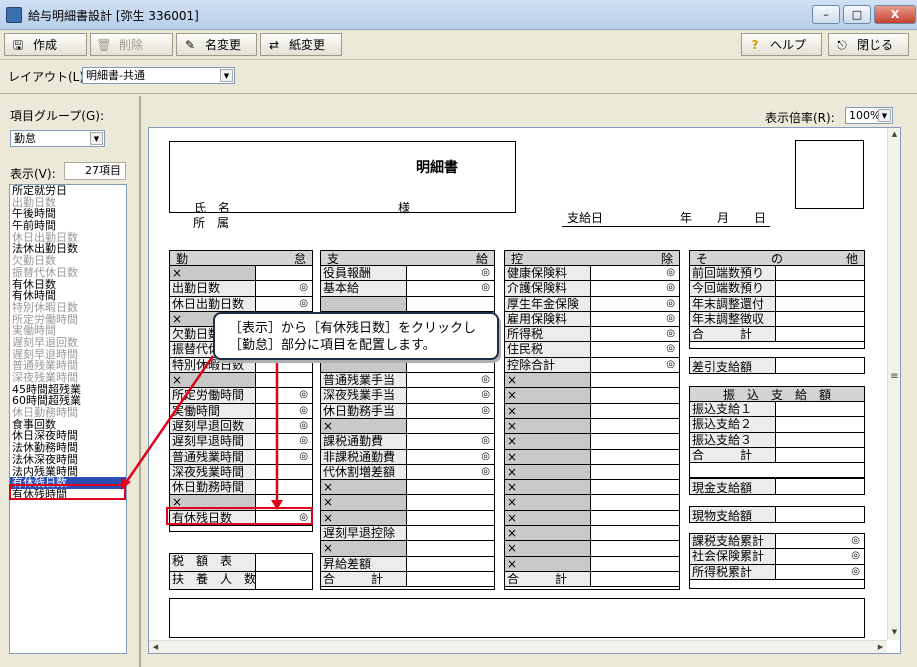 Image resolution: width=917 pixels, height=667 pixels. What do you see at coordinates (239, 516) in the screenshot?
I see `highlight-placed-cell` at bounding box center [239, 516].